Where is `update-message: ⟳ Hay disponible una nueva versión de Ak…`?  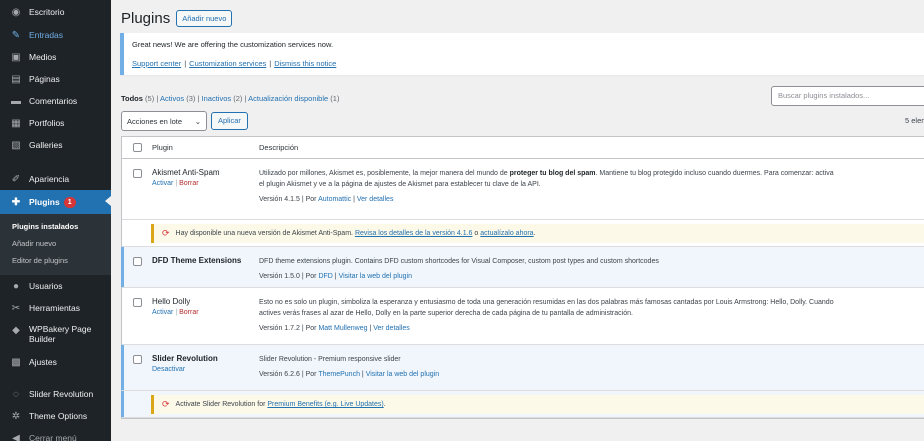 update-message: ⟳ Hay disponible una nueva versión de Ak… is located at coordinates (537, 233).